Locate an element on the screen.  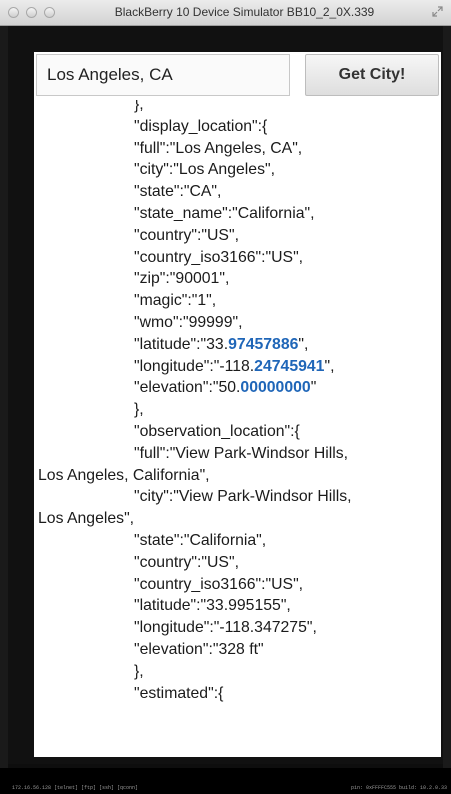
json-line: "wmo":"99999", is located at coordinates (236, 323).